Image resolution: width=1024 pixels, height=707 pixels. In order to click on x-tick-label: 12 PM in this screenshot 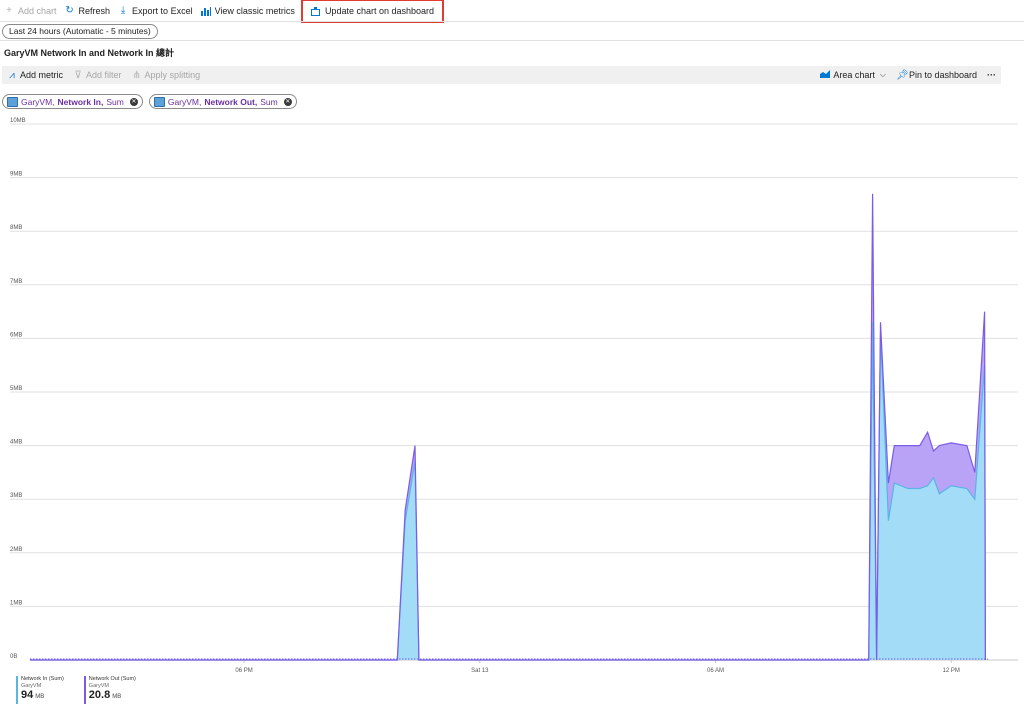, I will do `click(951, 671)`.